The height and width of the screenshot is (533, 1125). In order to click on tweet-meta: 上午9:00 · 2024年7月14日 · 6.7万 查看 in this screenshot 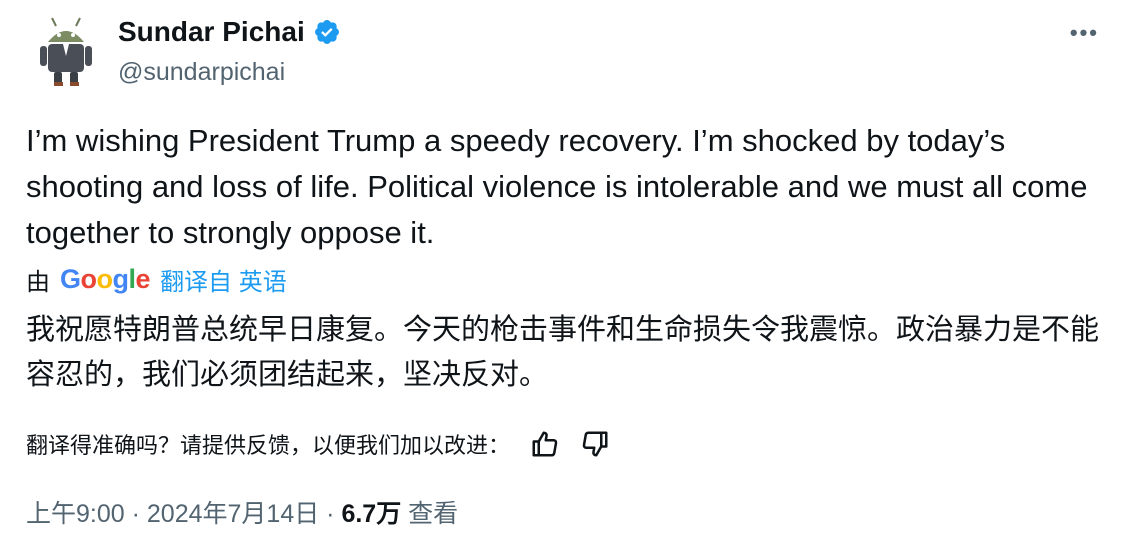, I will do `click(242, 512)`.